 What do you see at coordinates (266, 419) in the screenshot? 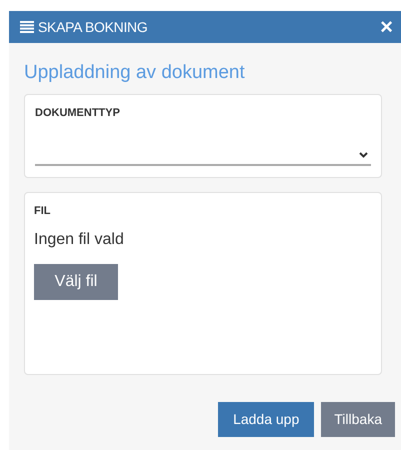
I see `upload-button: Ladda upp` at bounding box center [266, 419].